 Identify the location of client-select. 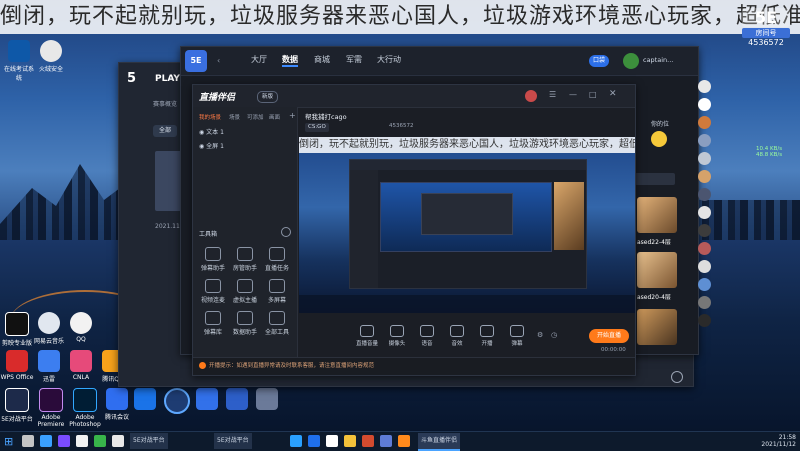
(655, 179).